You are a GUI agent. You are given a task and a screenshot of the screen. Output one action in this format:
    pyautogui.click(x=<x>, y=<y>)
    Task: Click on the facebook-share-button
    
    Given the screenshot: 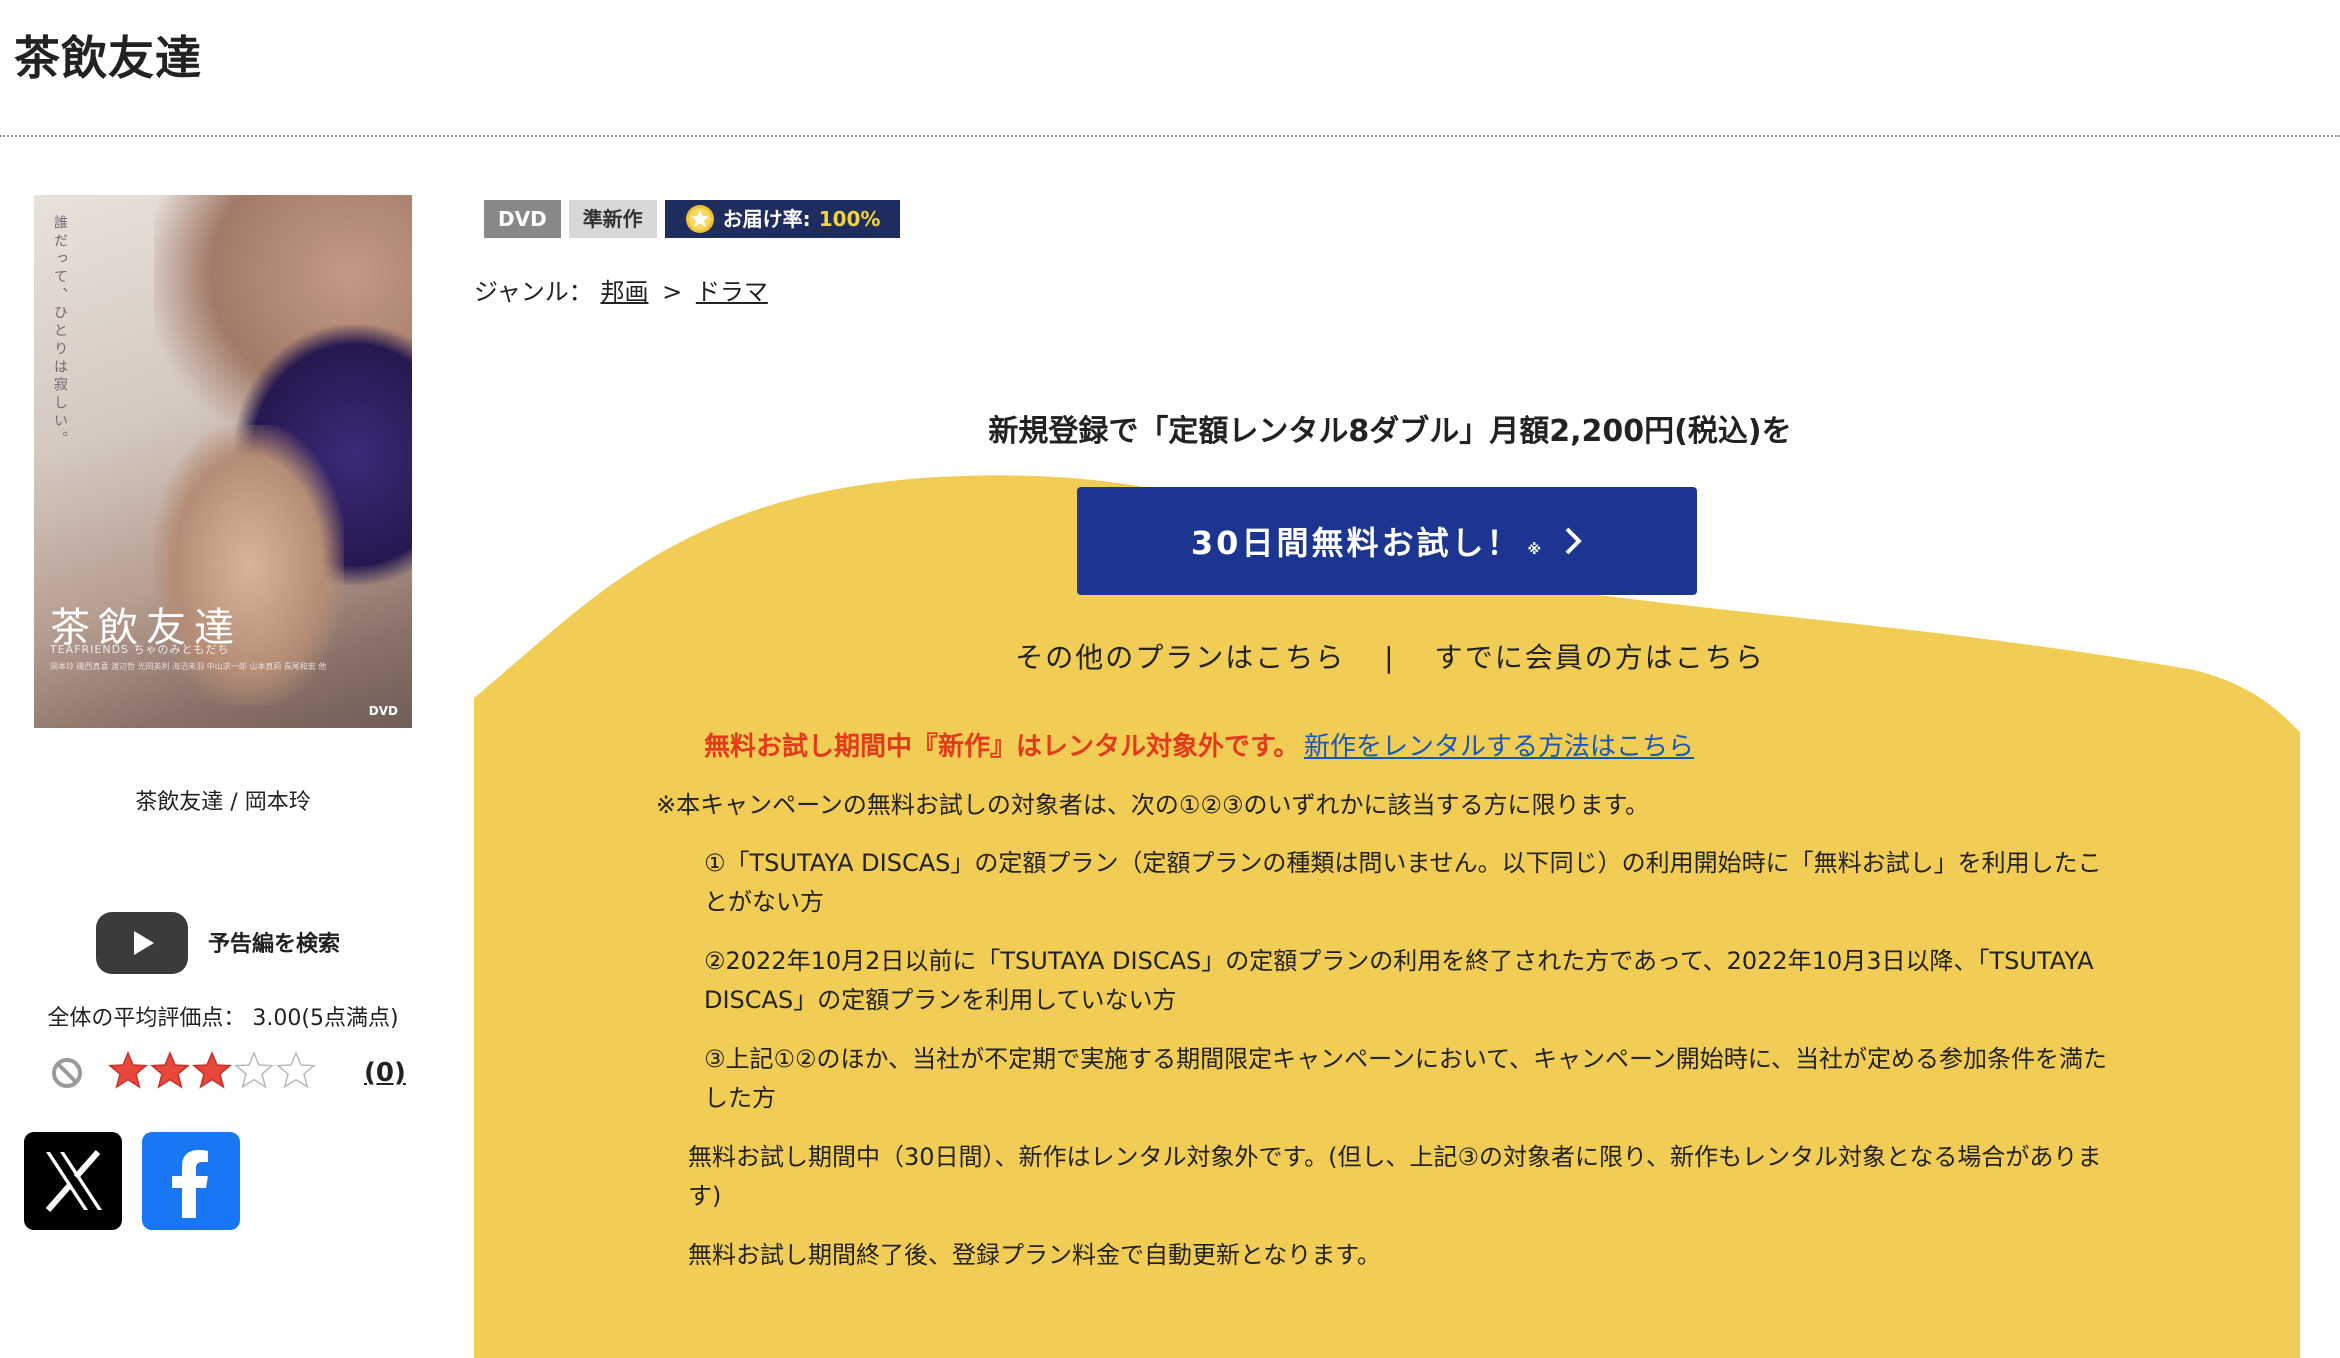 What is the action you would take?
    pyautogui.click(x=191, y=1181)
    